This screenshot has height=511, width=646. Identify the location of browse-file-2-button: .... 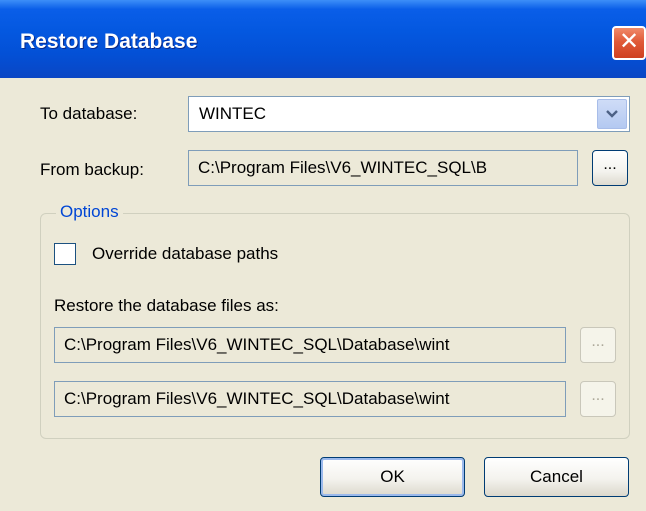
(598, 399).